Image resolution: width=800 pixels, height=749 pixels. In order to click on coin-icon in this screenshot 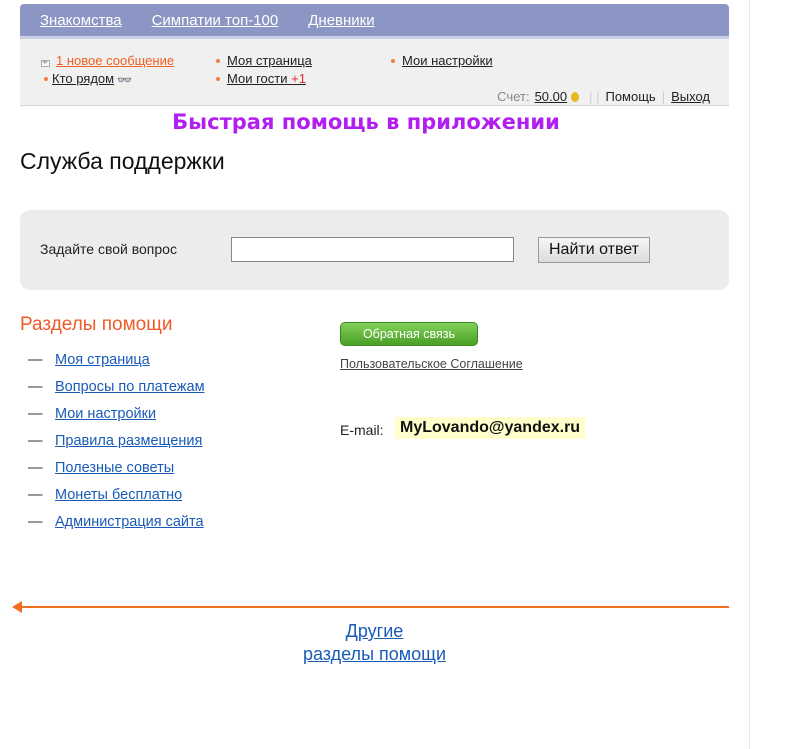, I will do `click(575, 96)`.